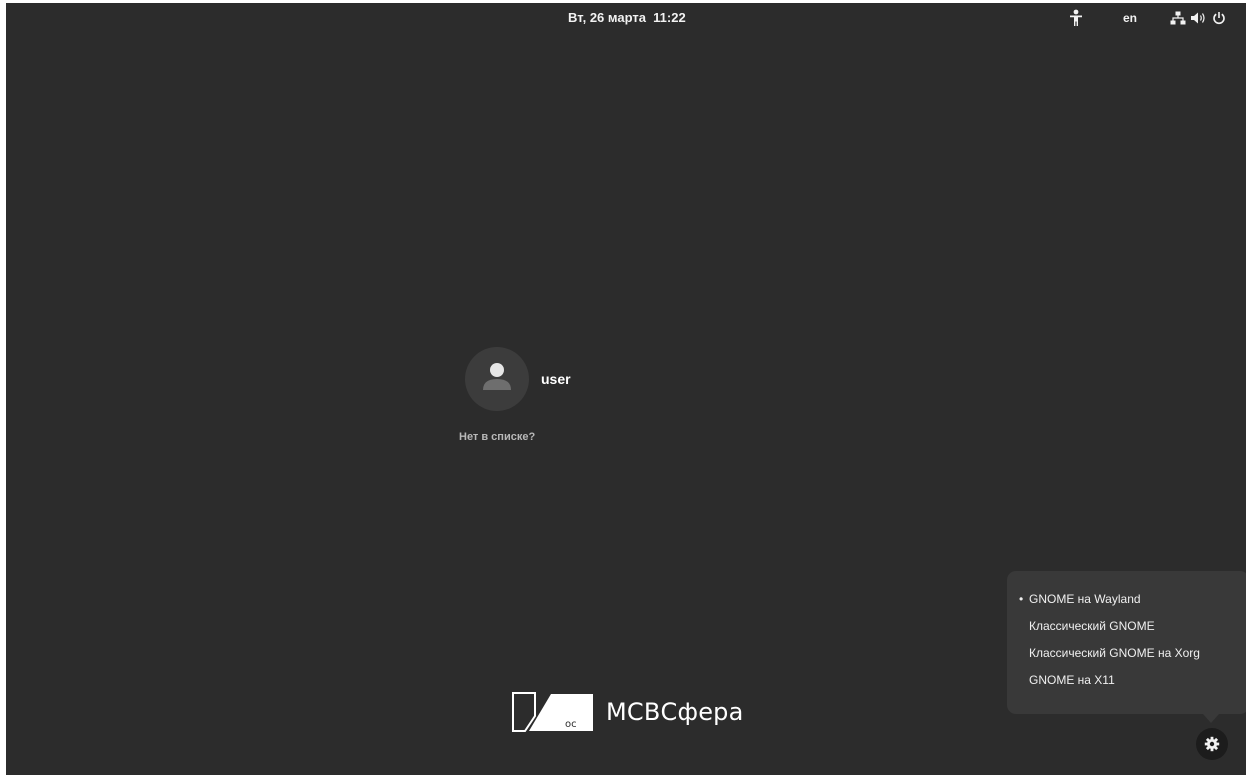 The width and height of the screenshot is (1253, 778). I want to click on keyboard-layout-indicator: en, so click(1130, 18).